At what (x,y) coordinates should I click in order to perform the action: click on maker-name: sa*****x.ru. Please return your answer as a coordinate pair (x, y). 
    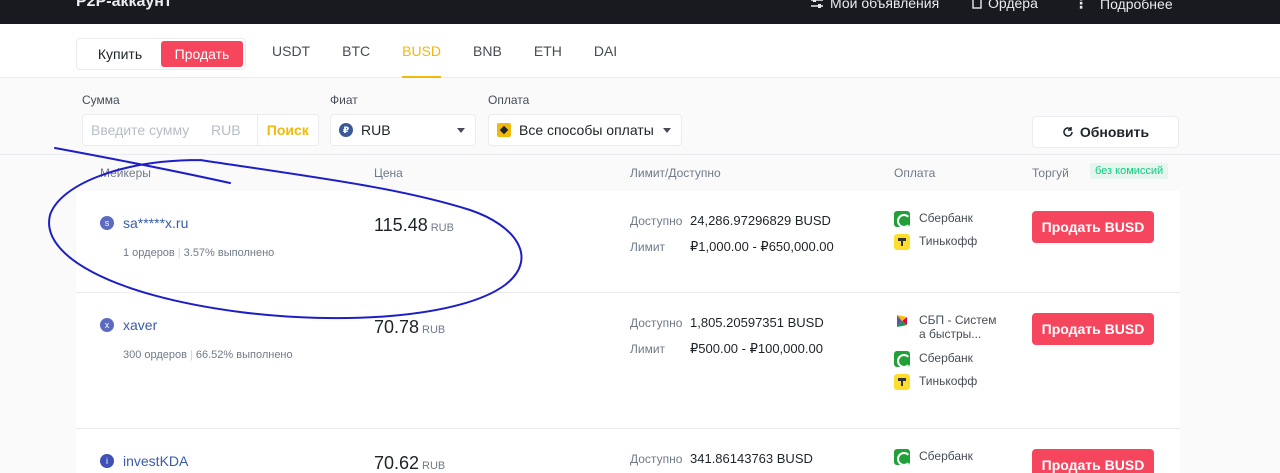
    Looking at the image, I should click on (155, 223).